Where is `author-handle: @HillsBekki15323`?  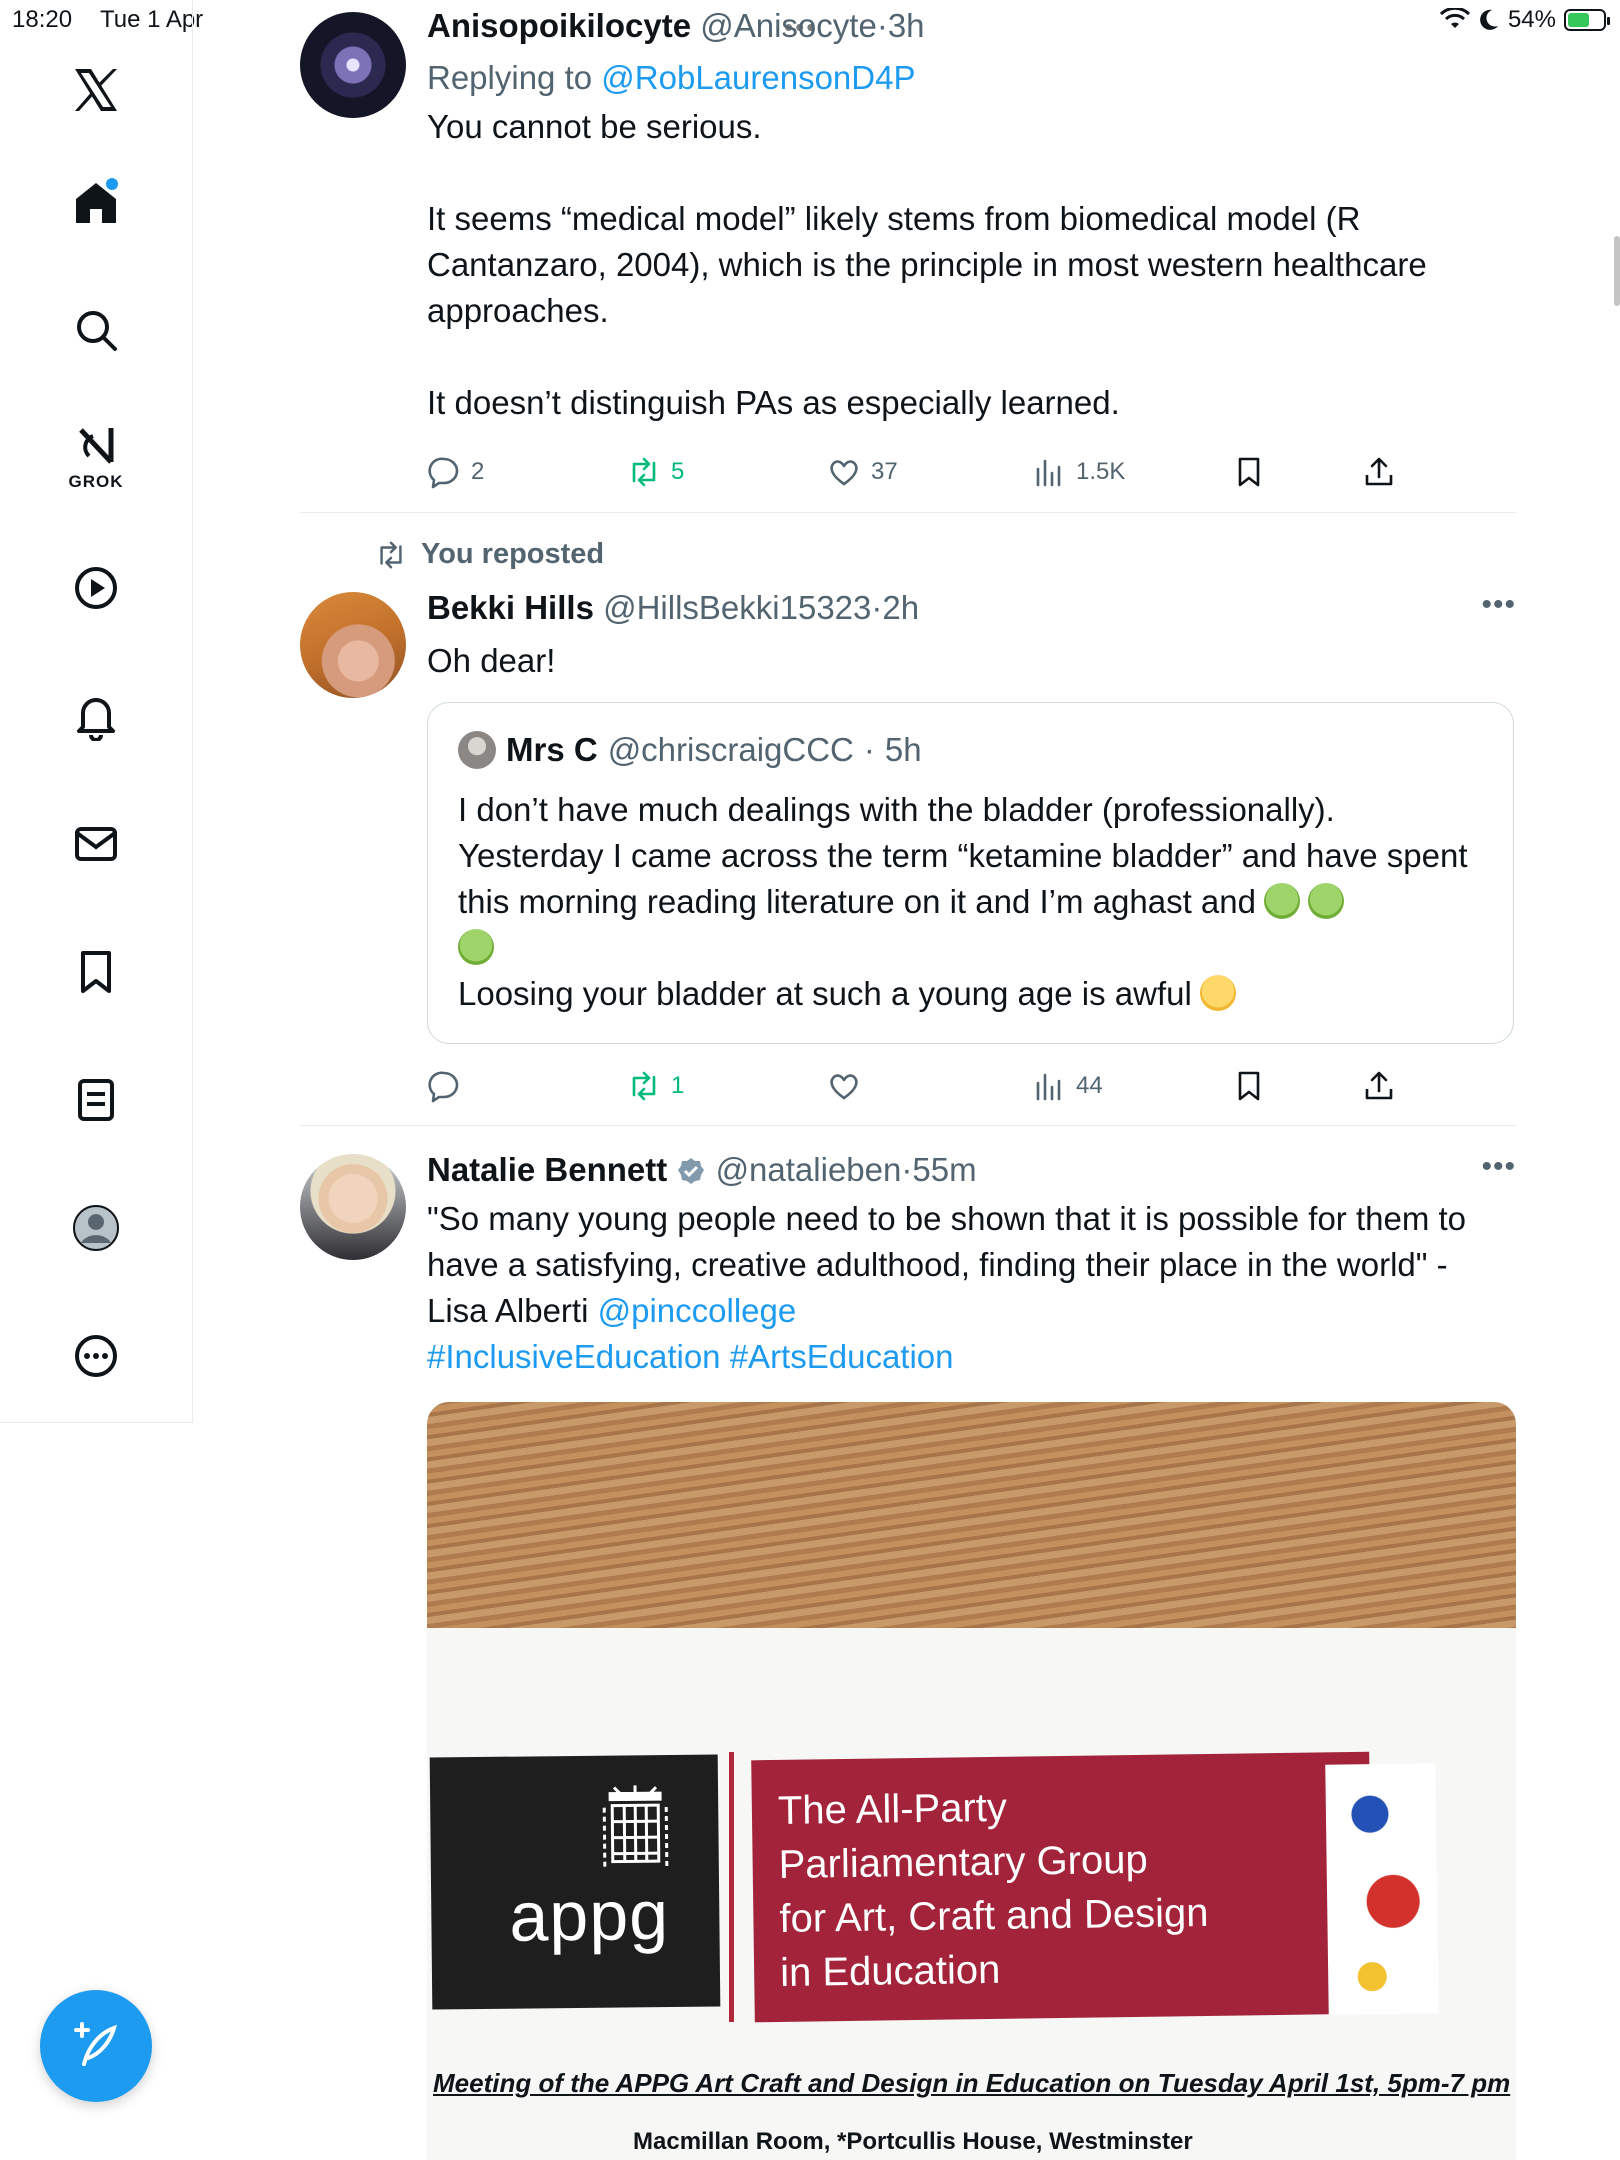
author-handle: @HillsBekki15323 is located at coordinates (737, 607).